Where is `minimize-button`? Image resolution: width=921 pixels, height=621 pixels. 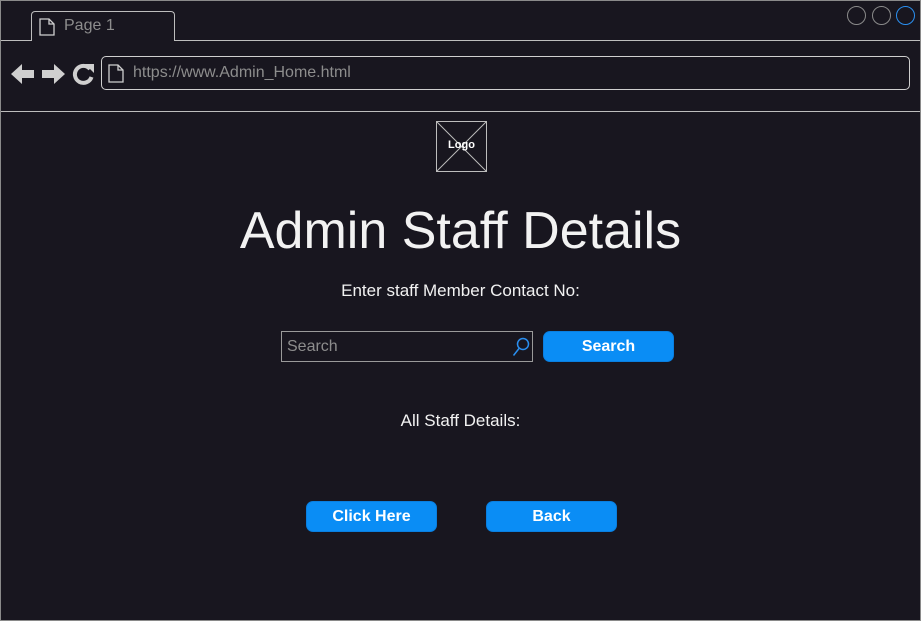
minimize-button is located at coordinates (856, 15).